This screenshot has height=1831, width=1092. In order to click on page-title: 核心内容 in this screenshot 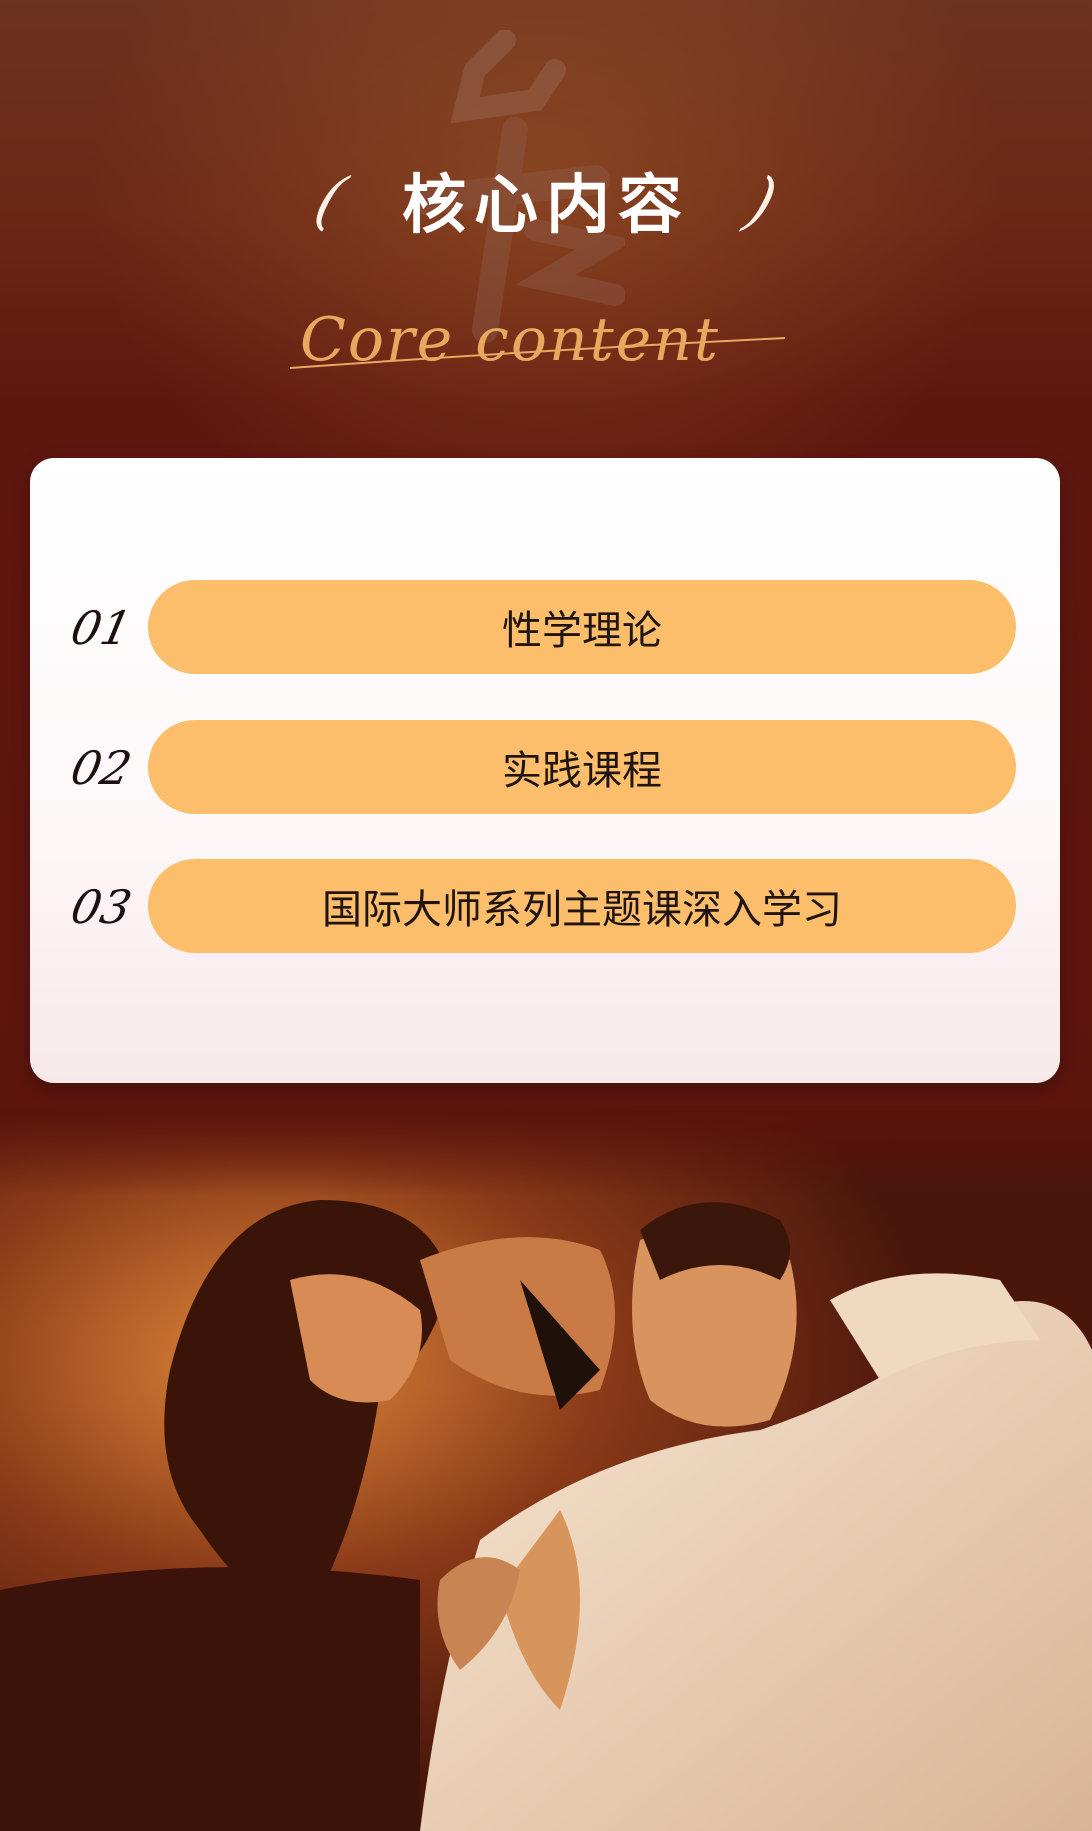, I will do `click(546, 206)`.